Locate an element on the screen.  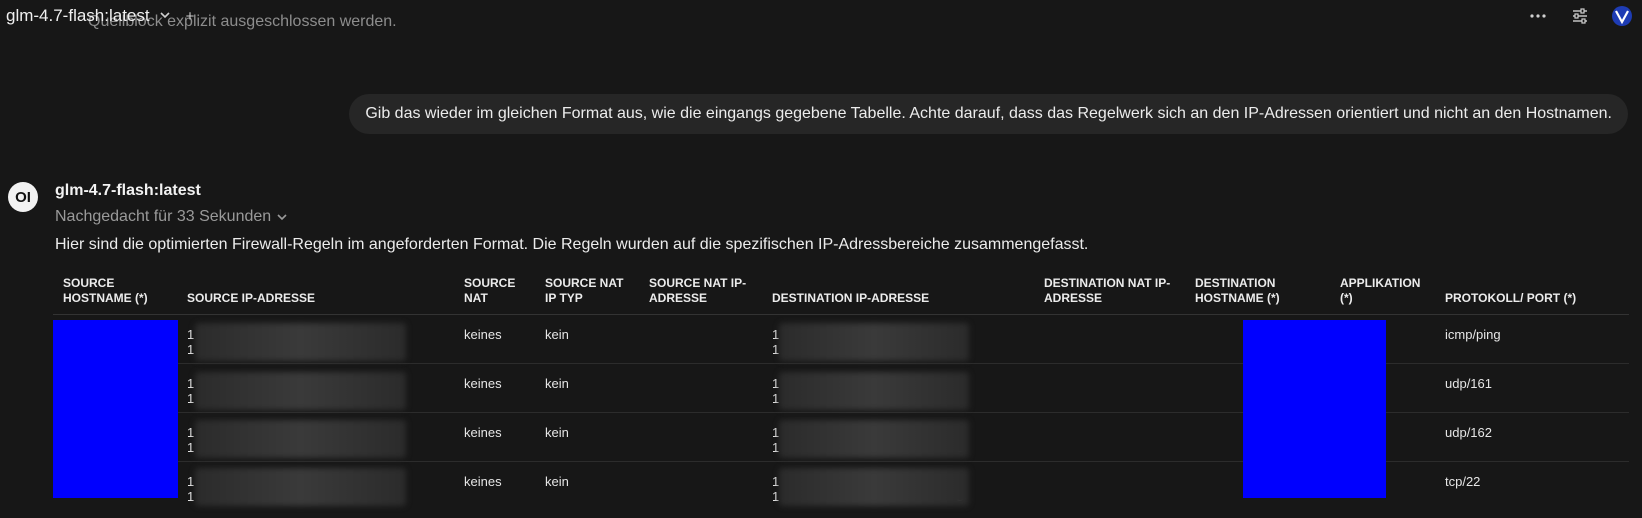
redacted-source-hostnames is located at coordinates (115, 409).